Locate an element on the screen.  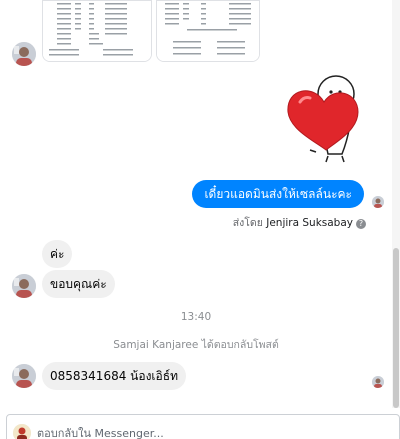
incoming-message: ค่ะ is located at coordinates (57, 254).